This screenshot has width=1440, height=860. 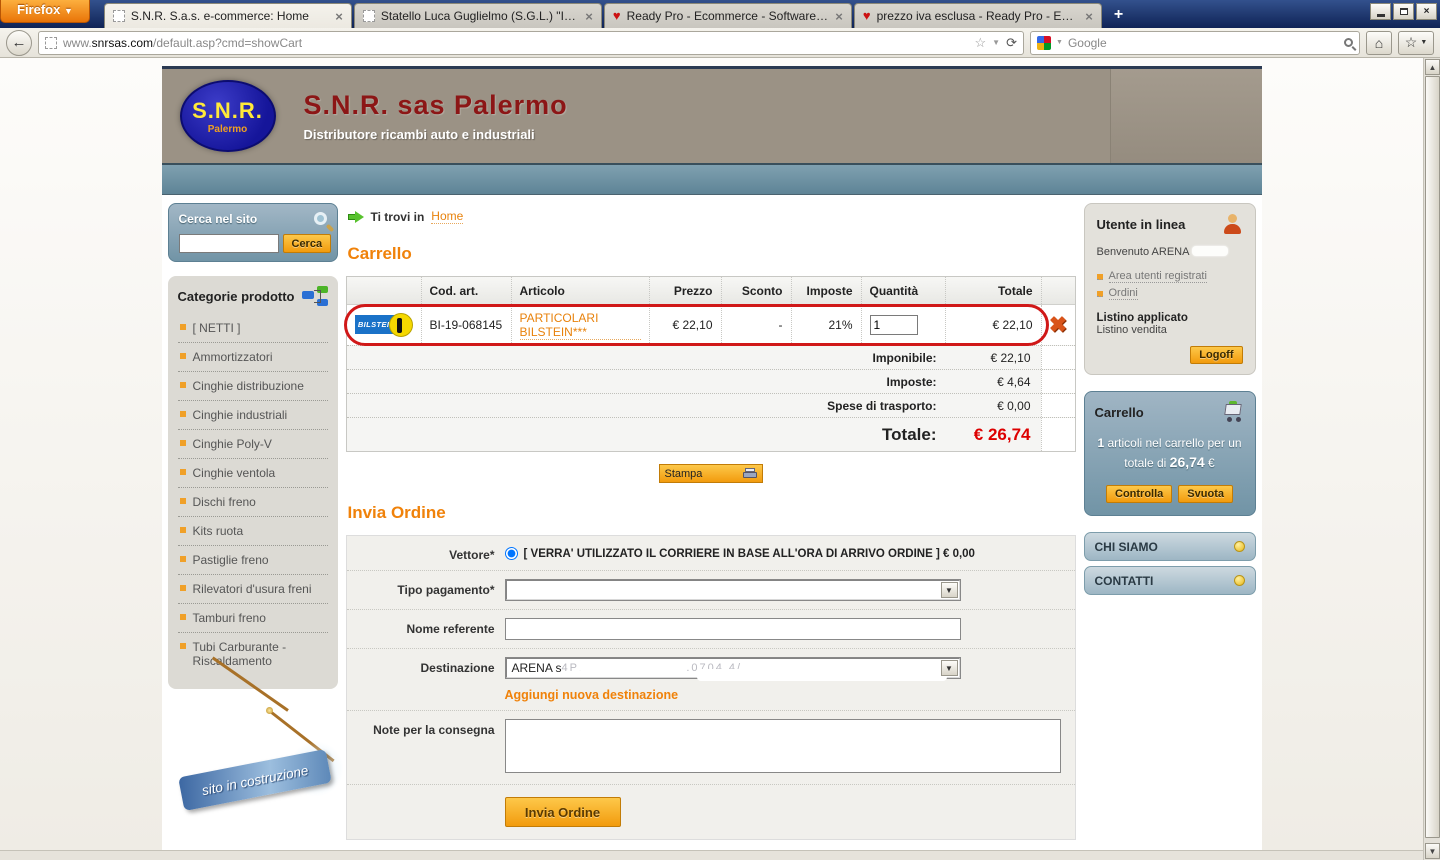 I want to click on site-search-input, so click(x=228, y=243).